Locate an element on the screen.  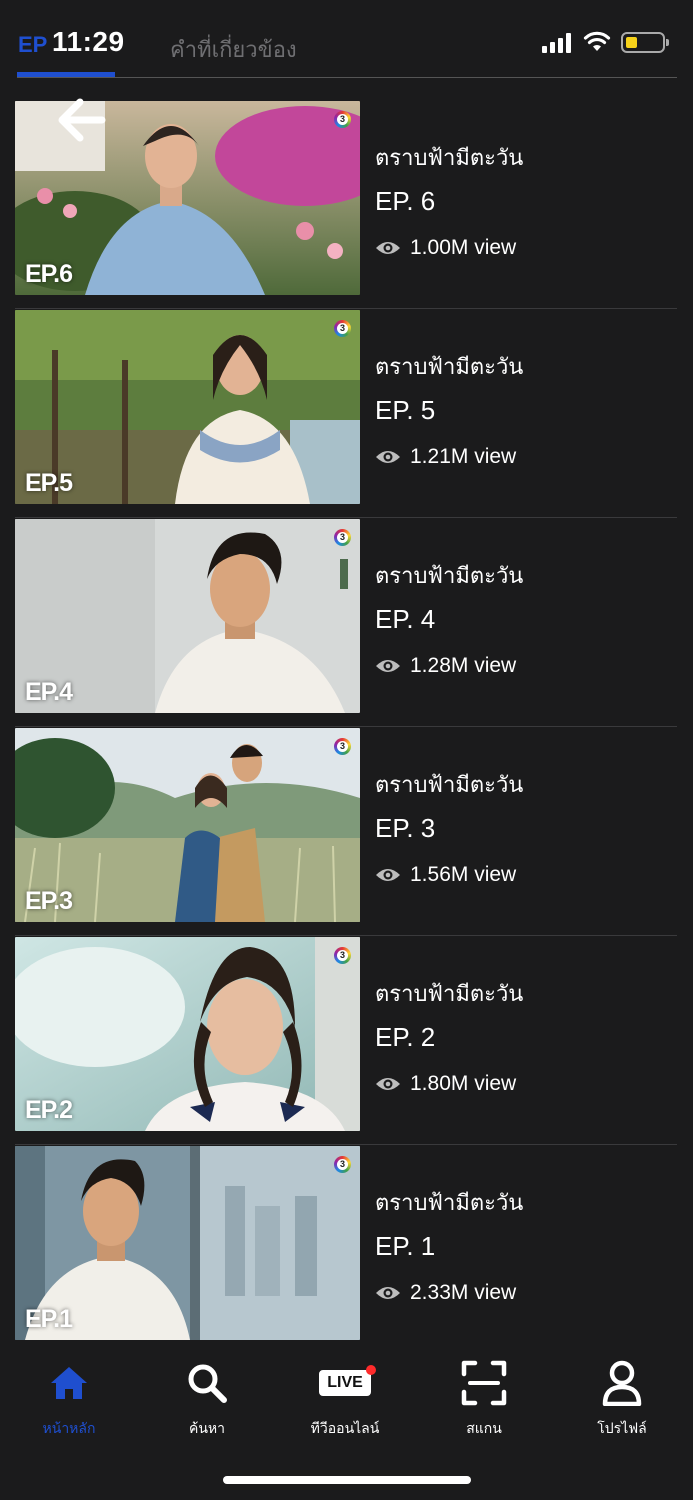
episode-thumbnail: EP.2 is located at coordinates (187, 1034).